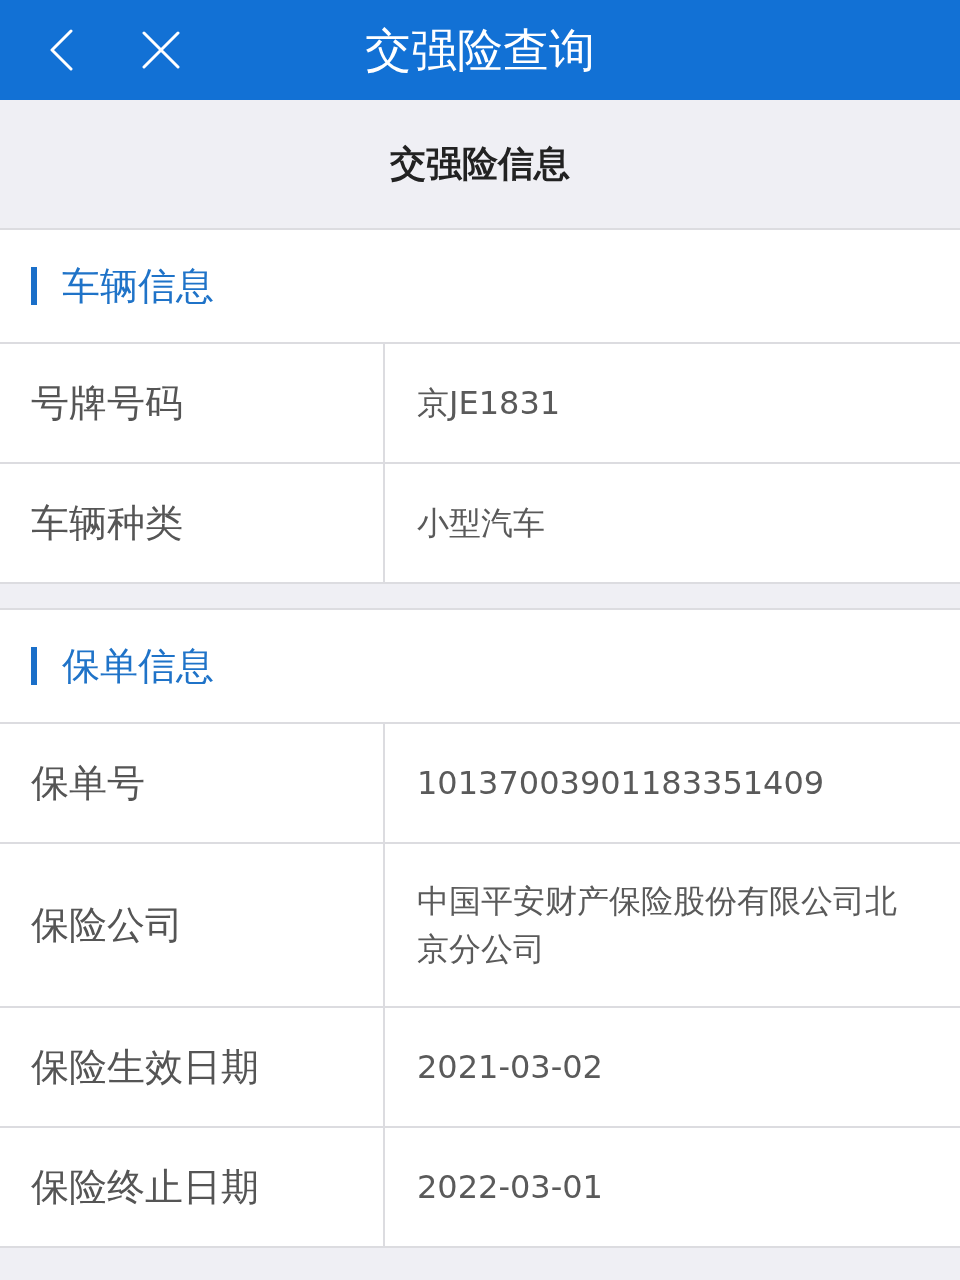 The height and width of the screenshot is (1280, 960). I want to click on label-cell: 保险生效日期, so click(192, 1067).